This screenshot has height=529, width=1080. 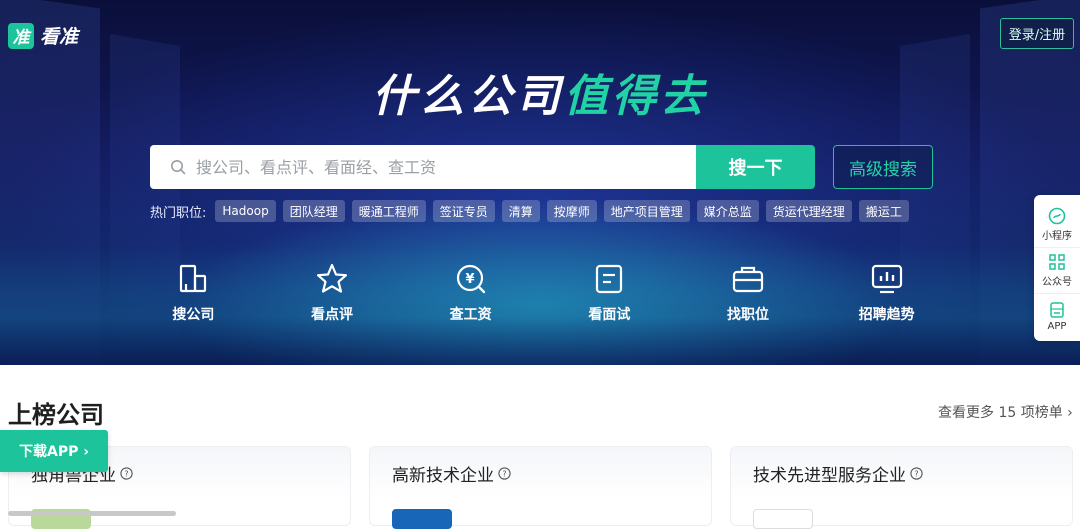 What do you see at coordinates (755, 167) in the screenshot?
I see `search-button: 搜一下` at bounding box center [755, 167].